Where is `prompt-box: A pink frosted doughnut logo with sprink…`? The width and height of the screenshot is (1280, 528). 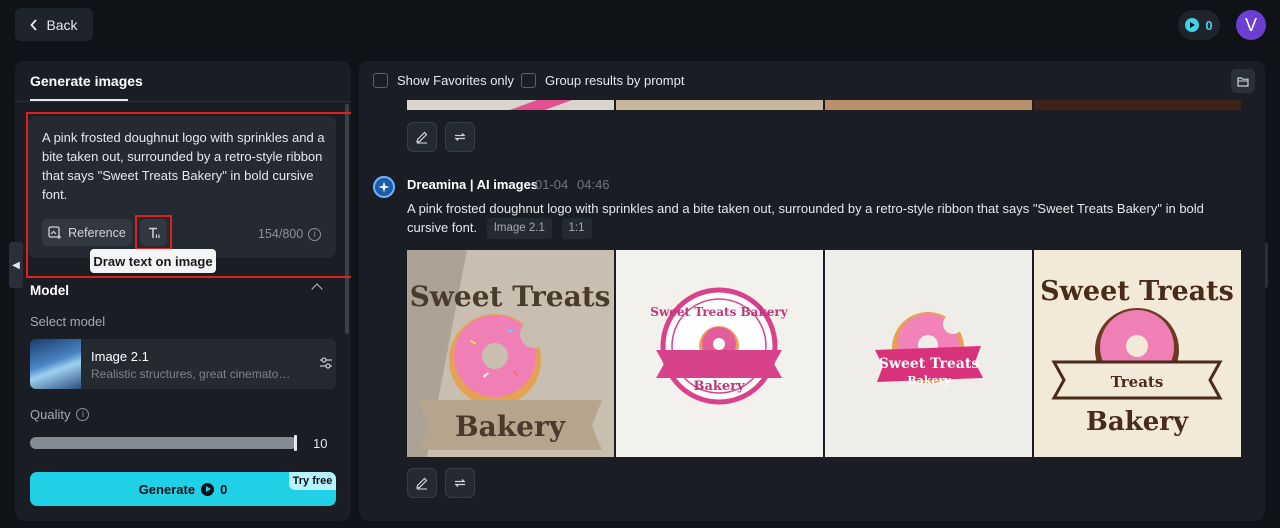
prompt-box: A pink frosted doughnut logo with sprink… is located at coordinates (182, 187).